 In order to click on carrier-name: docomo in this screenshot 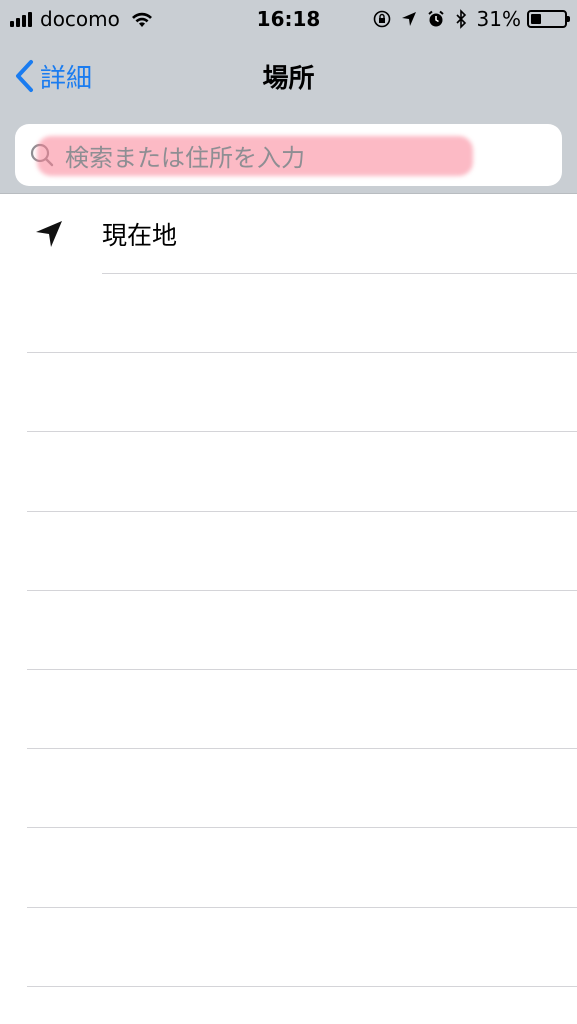, I will do `click(80, 19)`.